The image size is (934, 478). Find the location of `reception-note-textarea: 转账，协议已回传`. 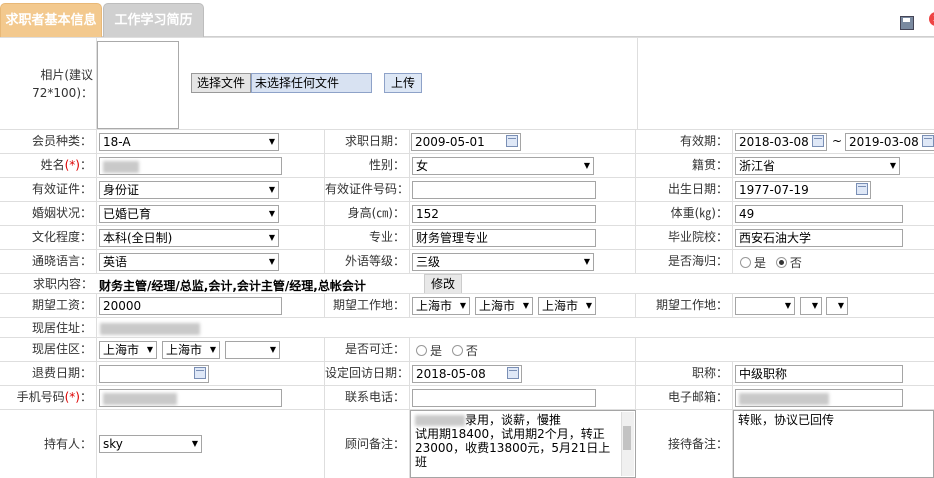

reception-note-textarea: 转账，协议已回传 is located at coordinates (833, 444).